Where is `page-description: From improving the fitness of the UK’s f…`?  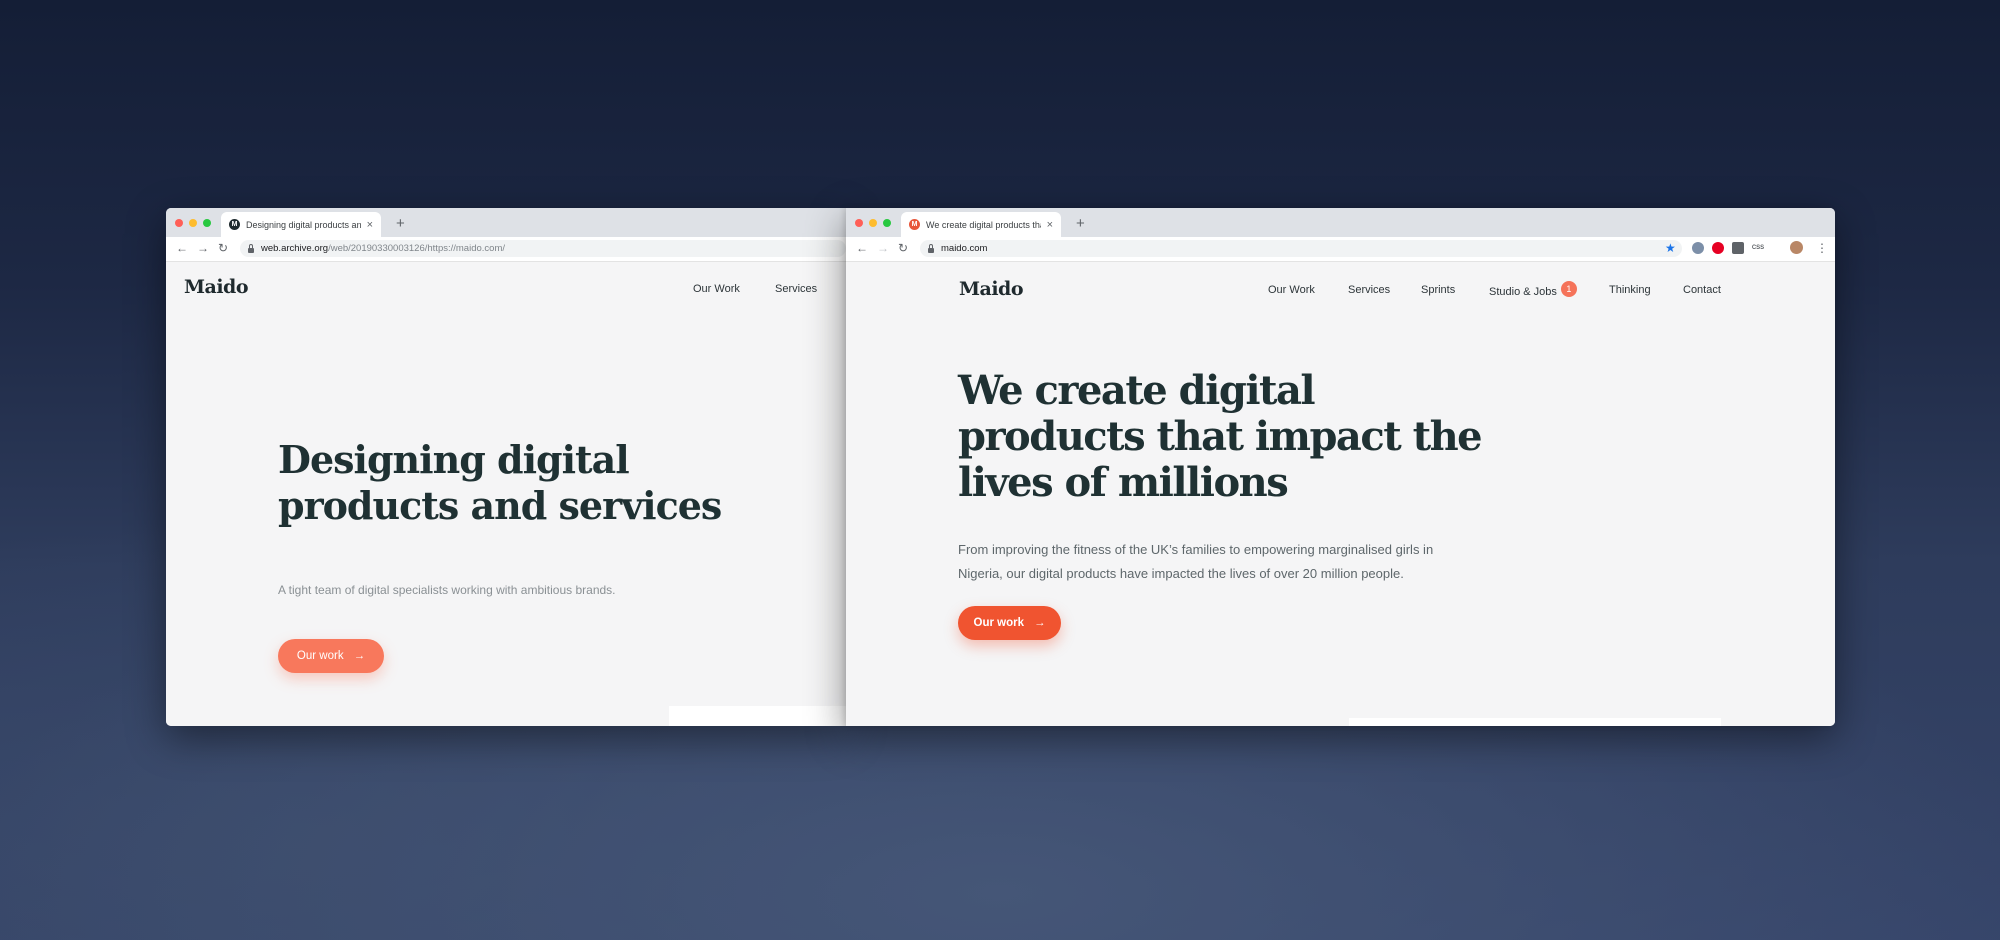 page-description: From improving the fitness of the UK’s f… is located at coordinates (1218, 562).